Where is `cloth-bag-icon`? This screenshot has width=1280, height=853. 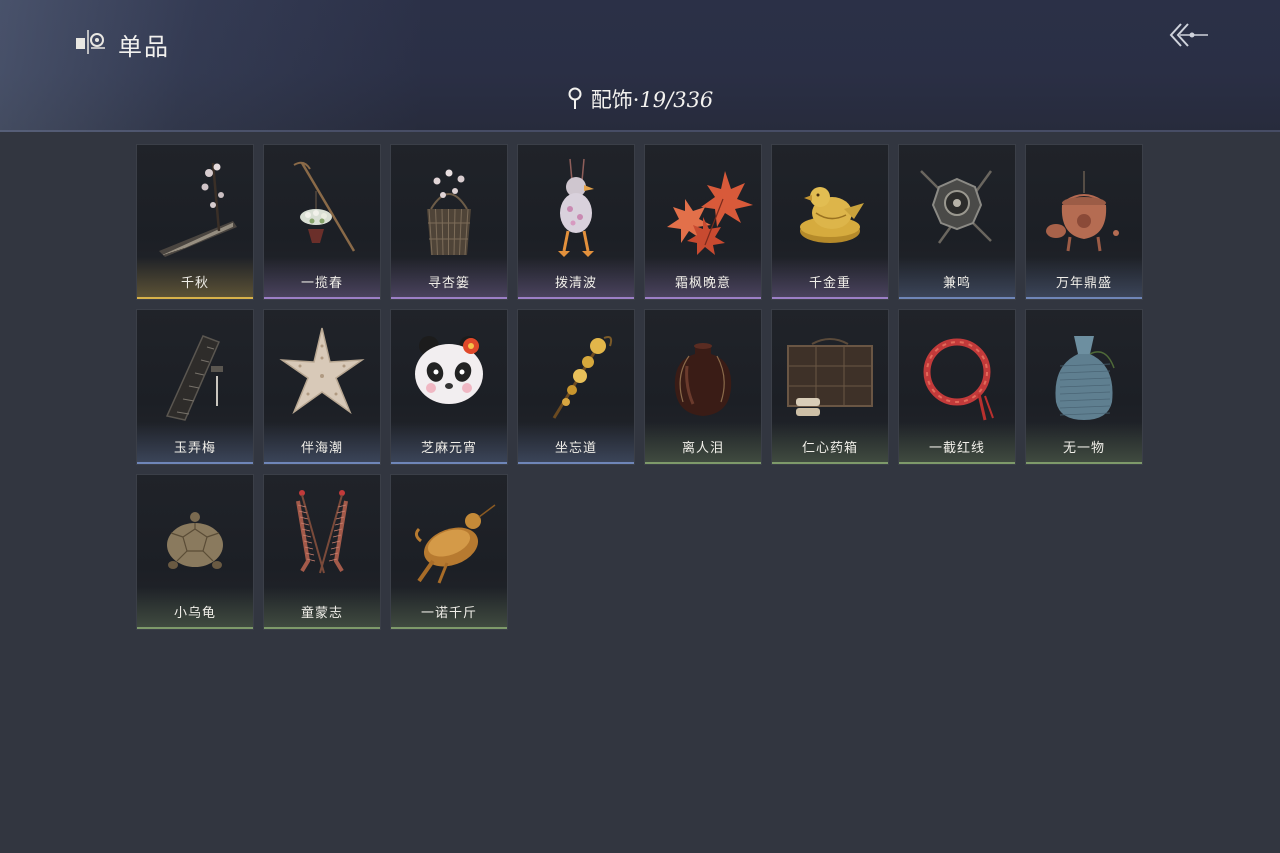 cloth-bag-icon is located at coordinates (1085, 378).